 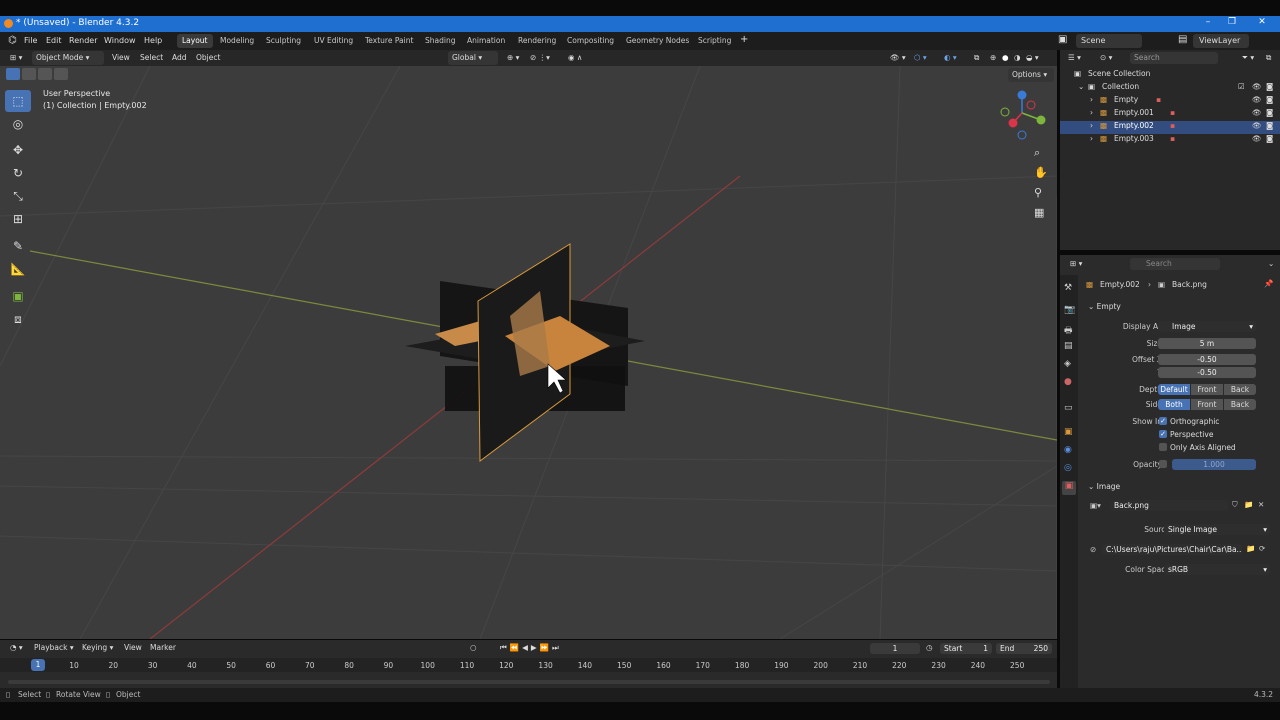 I want to click on new-collection-icon: ⧉, so click(x=1268, y=58).